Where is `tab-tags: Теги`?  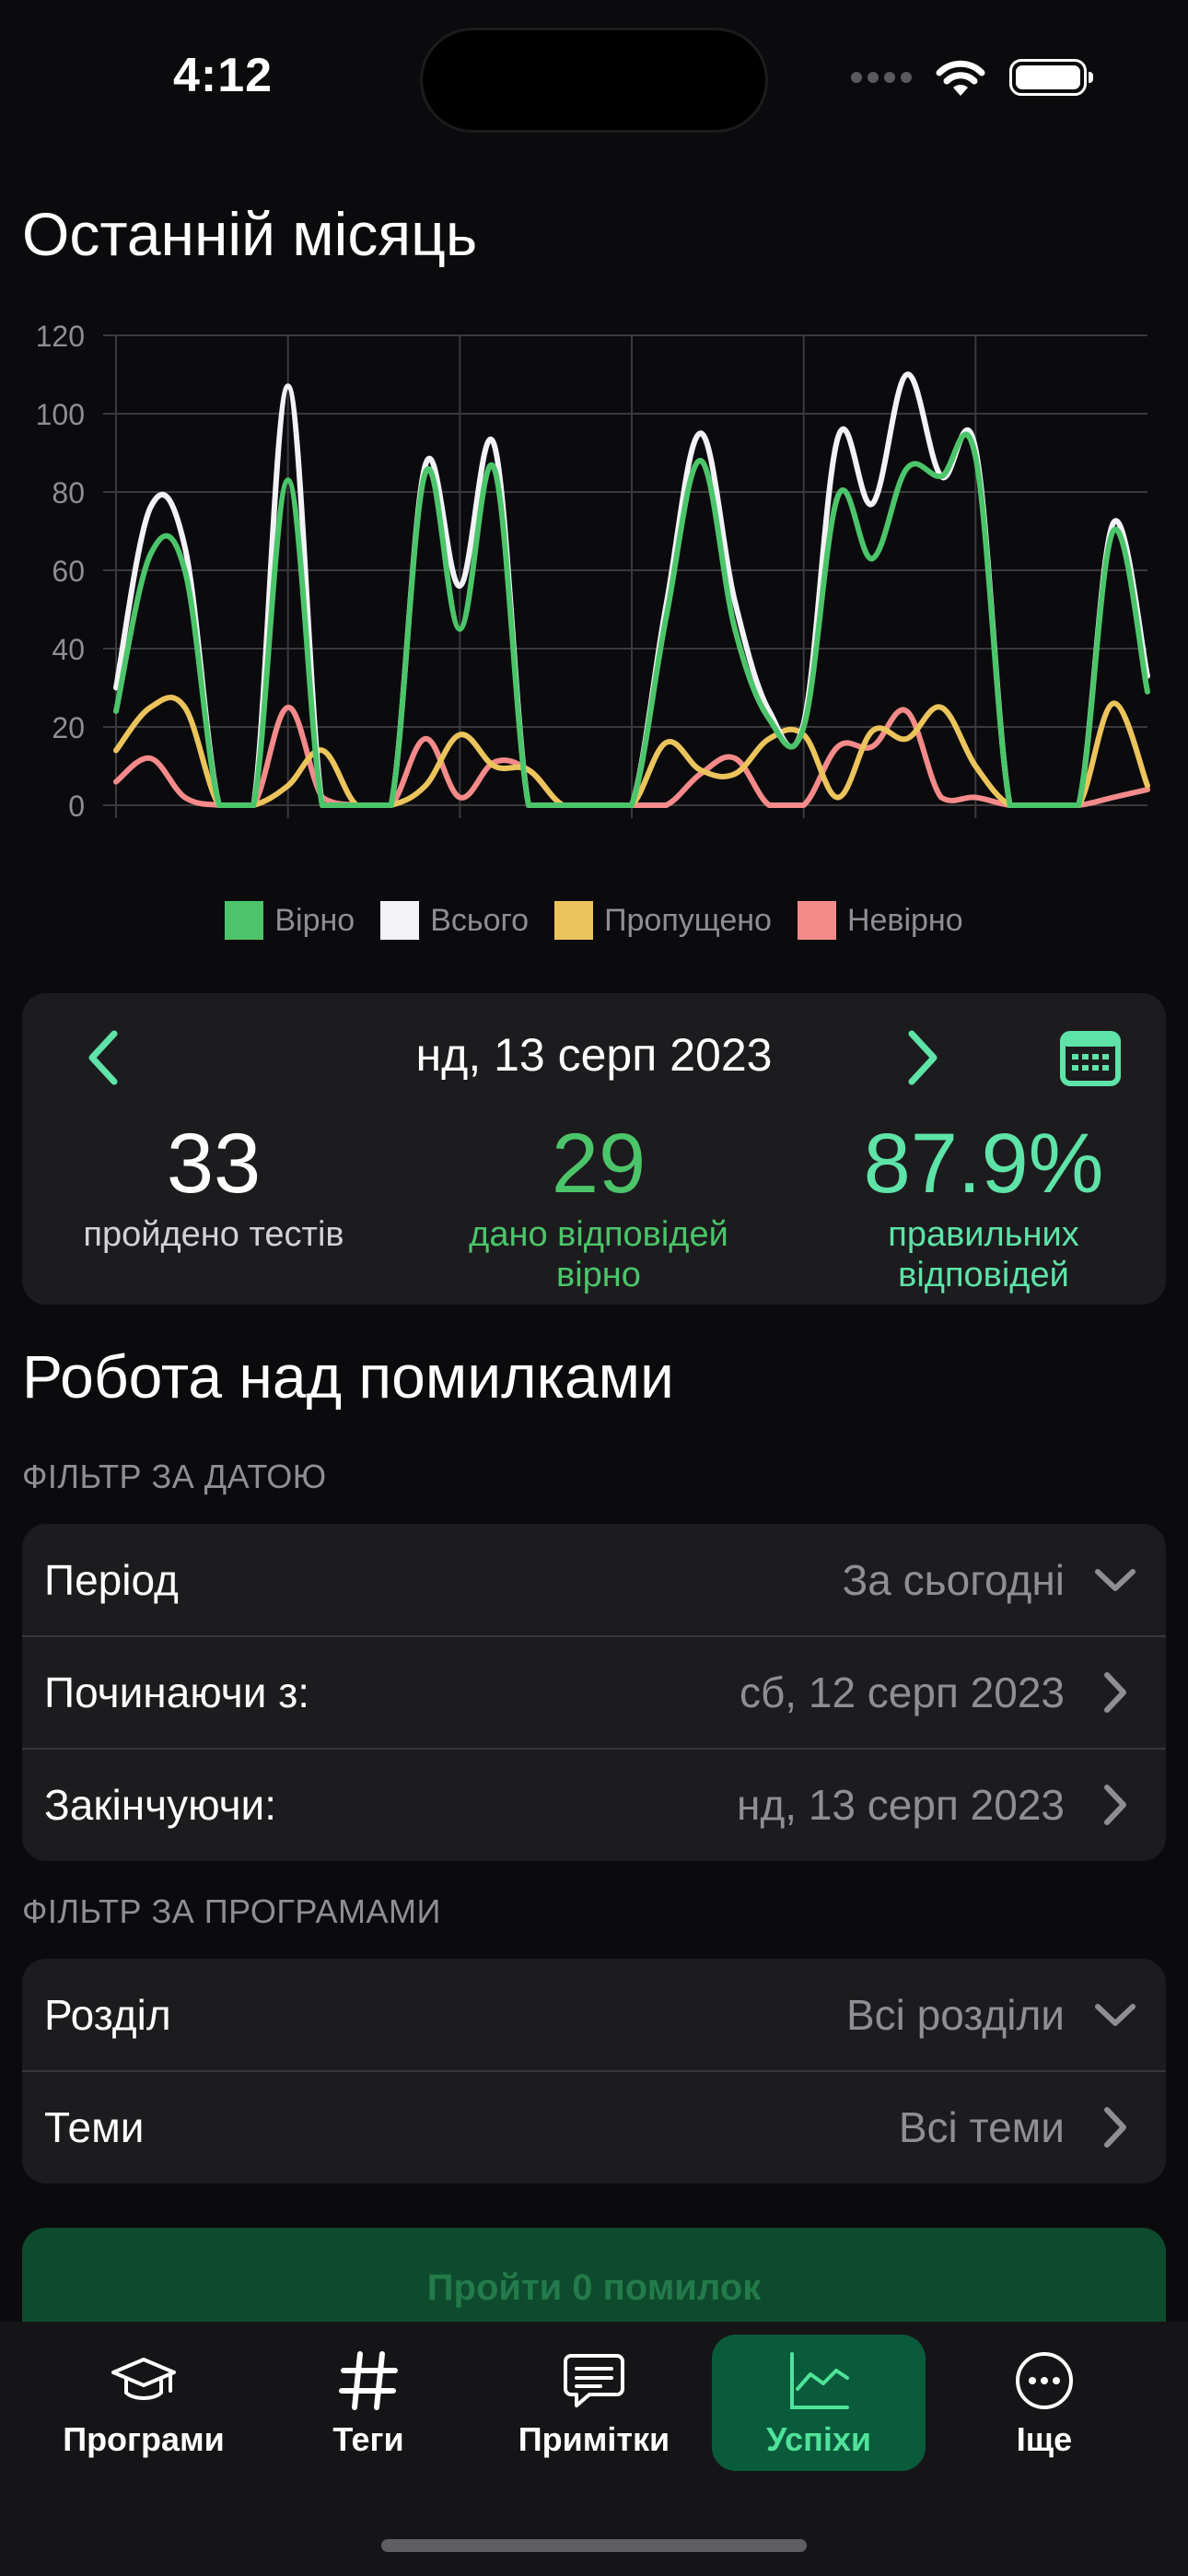 tab-tags: Теги is located at coordinates (369, 2403).